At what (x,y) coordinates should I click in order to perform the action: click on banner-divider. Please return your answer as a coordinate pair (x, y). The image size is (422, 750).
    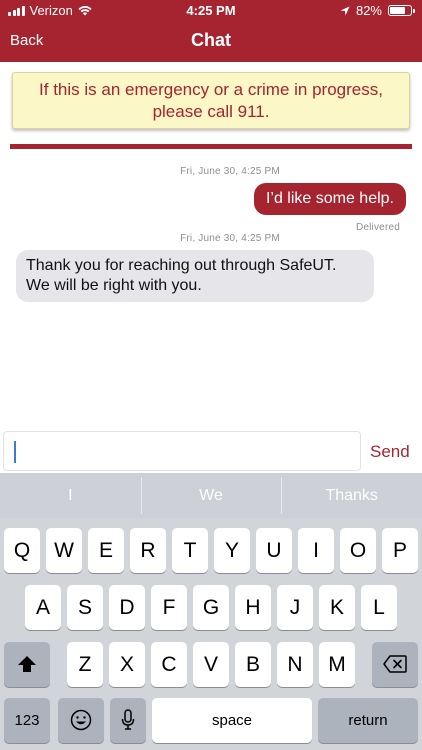
    Looking at the image, I should click on (211, 146).